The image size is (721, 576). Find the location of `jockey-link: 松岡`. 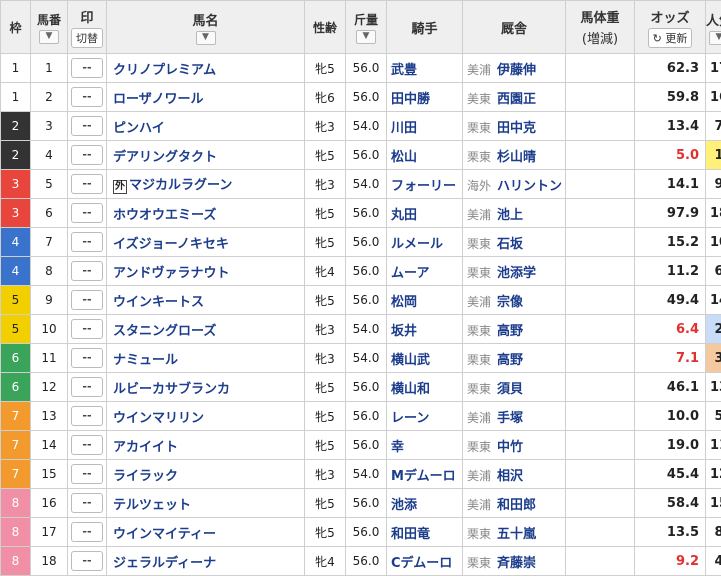

jockey-link: 松岡 is located at coordinates (425, 300).